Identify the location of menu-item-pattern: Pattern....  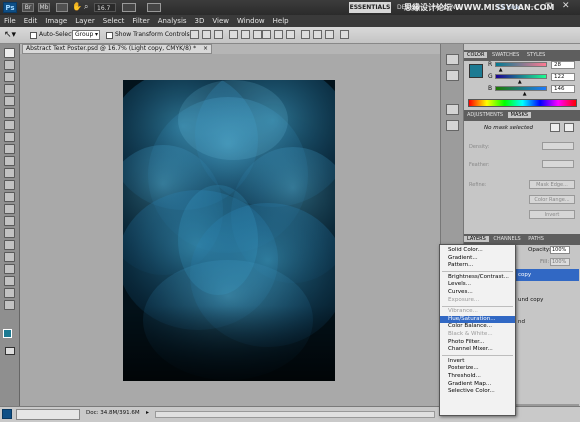
(477, 266).